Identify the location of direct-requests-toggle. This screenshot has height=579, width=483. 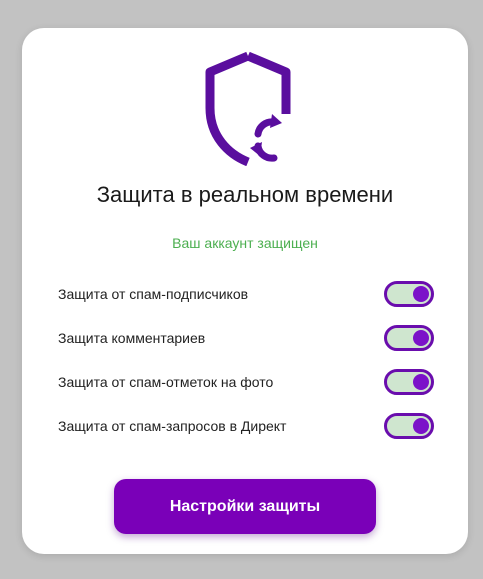
(409, 426).